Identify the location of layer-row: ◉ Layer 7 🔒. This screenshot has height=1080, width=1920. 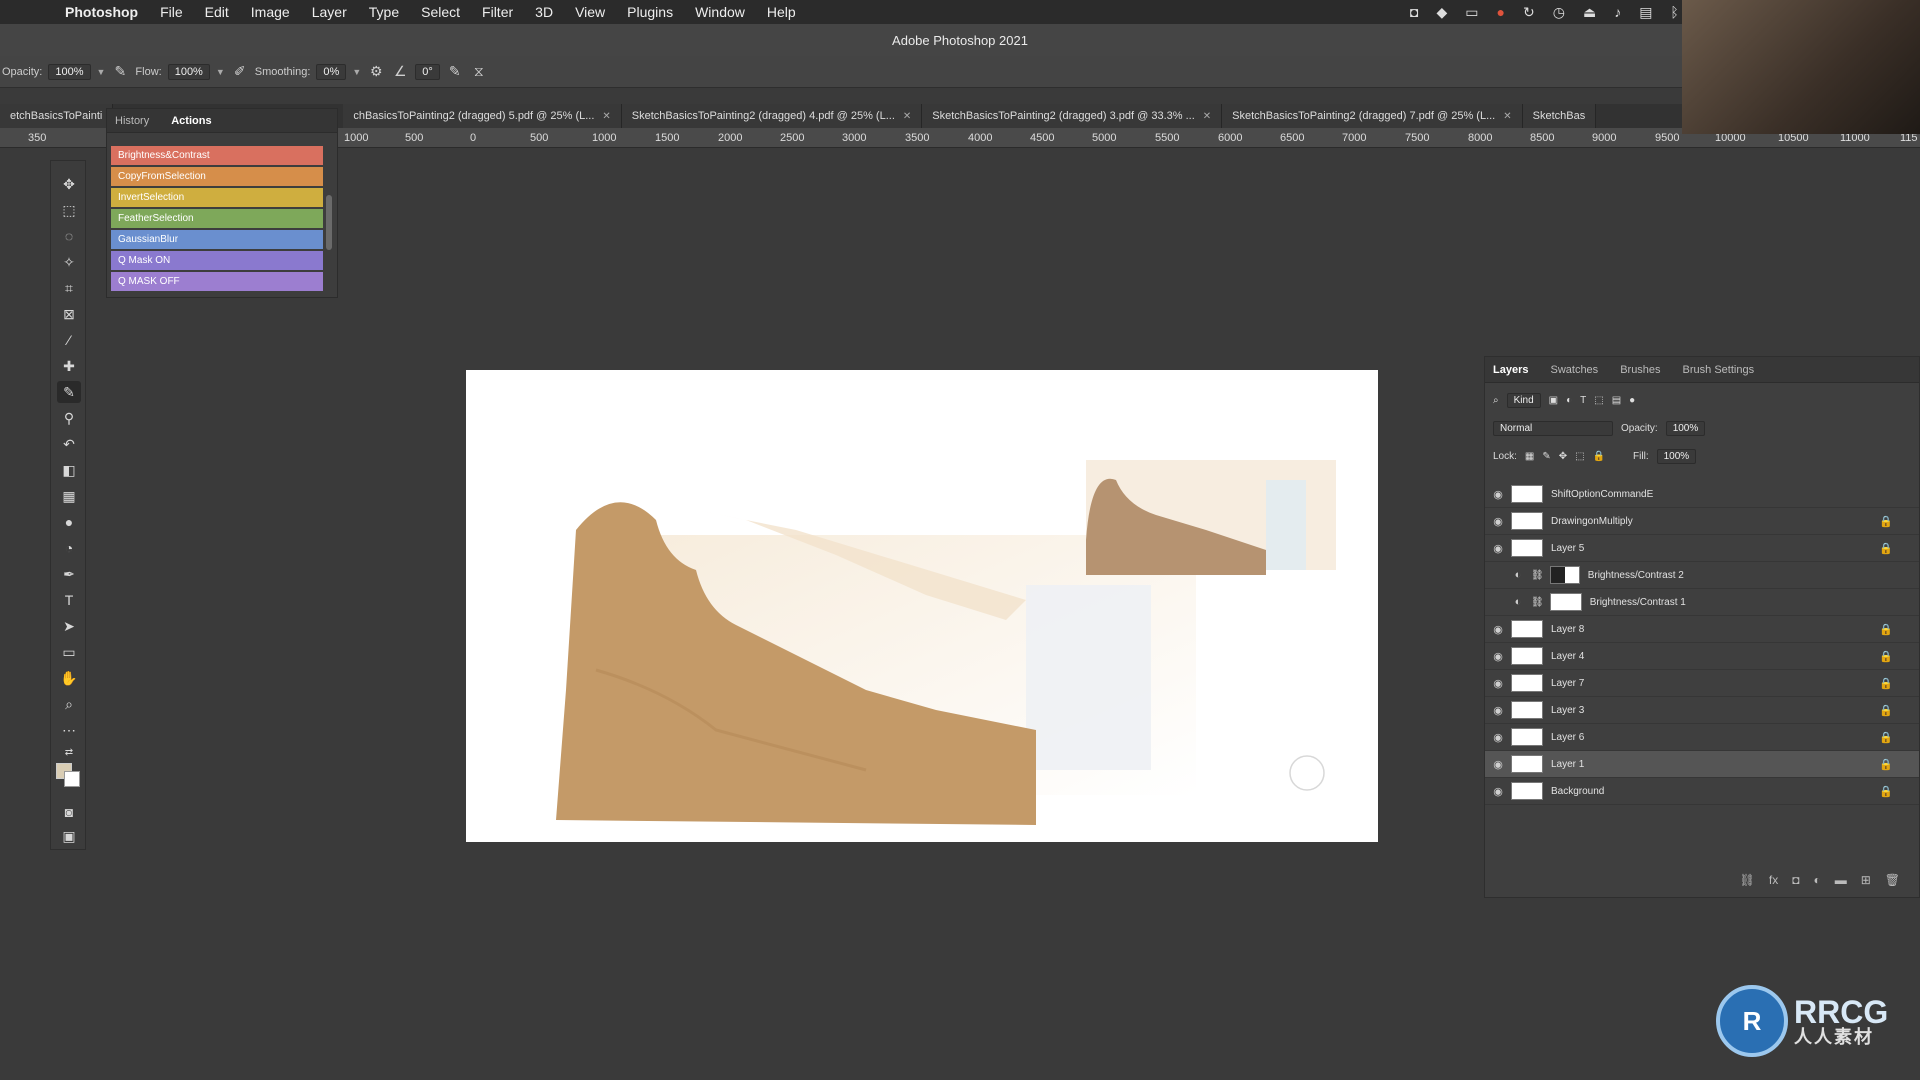
(1702, 683).